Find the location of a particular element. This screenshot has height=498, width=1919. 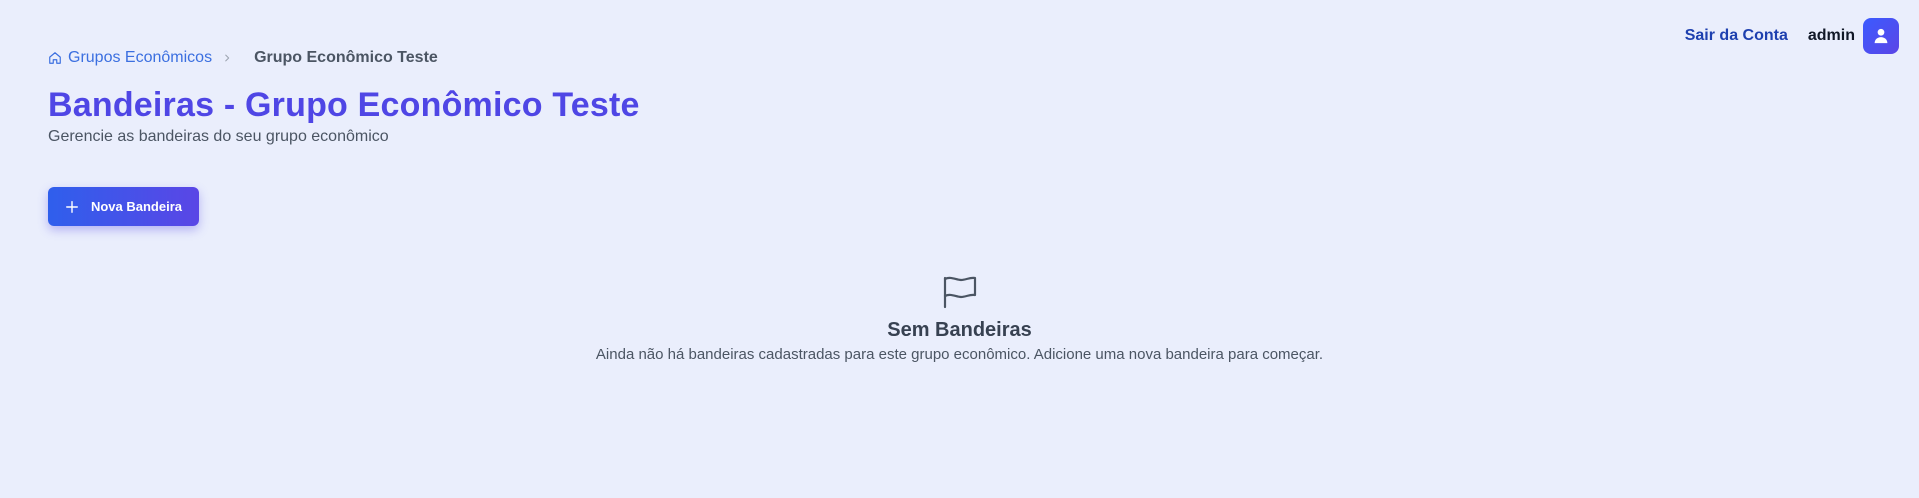

breadcrumb: Grupos Econômicos Grupo Econômico Teste is located at coordinates (243, 58).